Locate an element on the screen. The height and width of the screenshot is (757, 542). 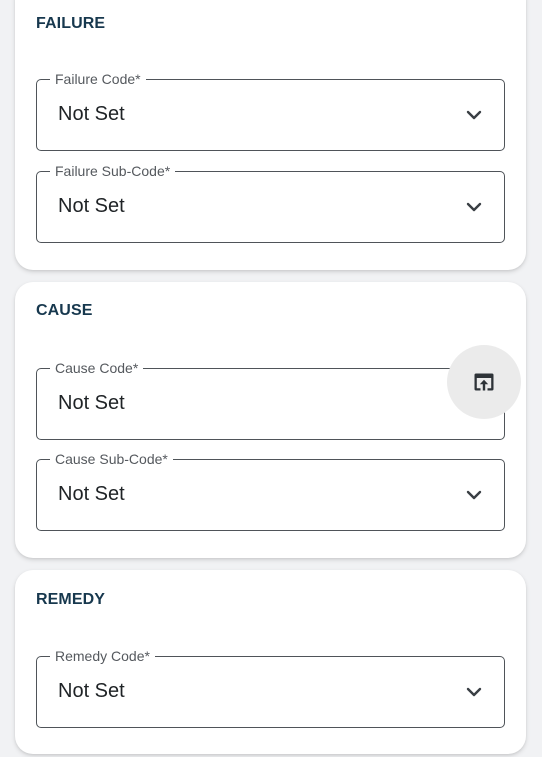
failure-code-dropdown: Failure Code* Not Set is located at coordinates (270, 111).